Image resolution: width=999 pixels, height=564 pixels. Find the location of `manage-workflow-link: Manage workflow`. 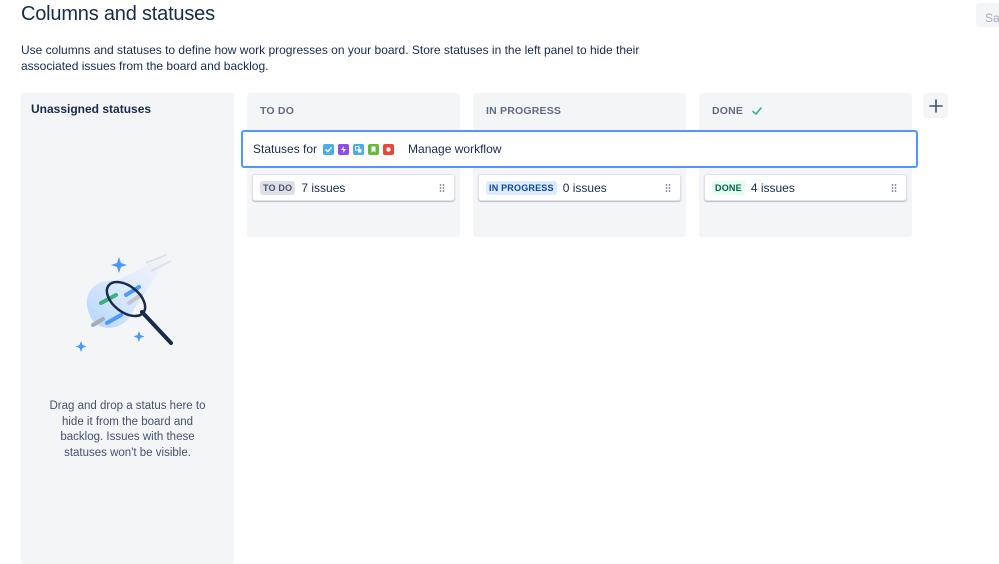

manage-workflow-link: Manage workflow is located at coordinates (454, 149).